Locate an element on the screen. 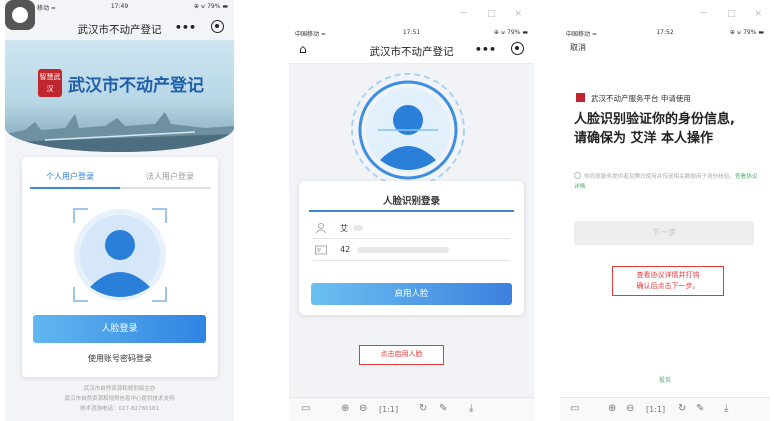 This screenshot has height=421, width=774. card-title-underline is located at coordinates (411, 211).